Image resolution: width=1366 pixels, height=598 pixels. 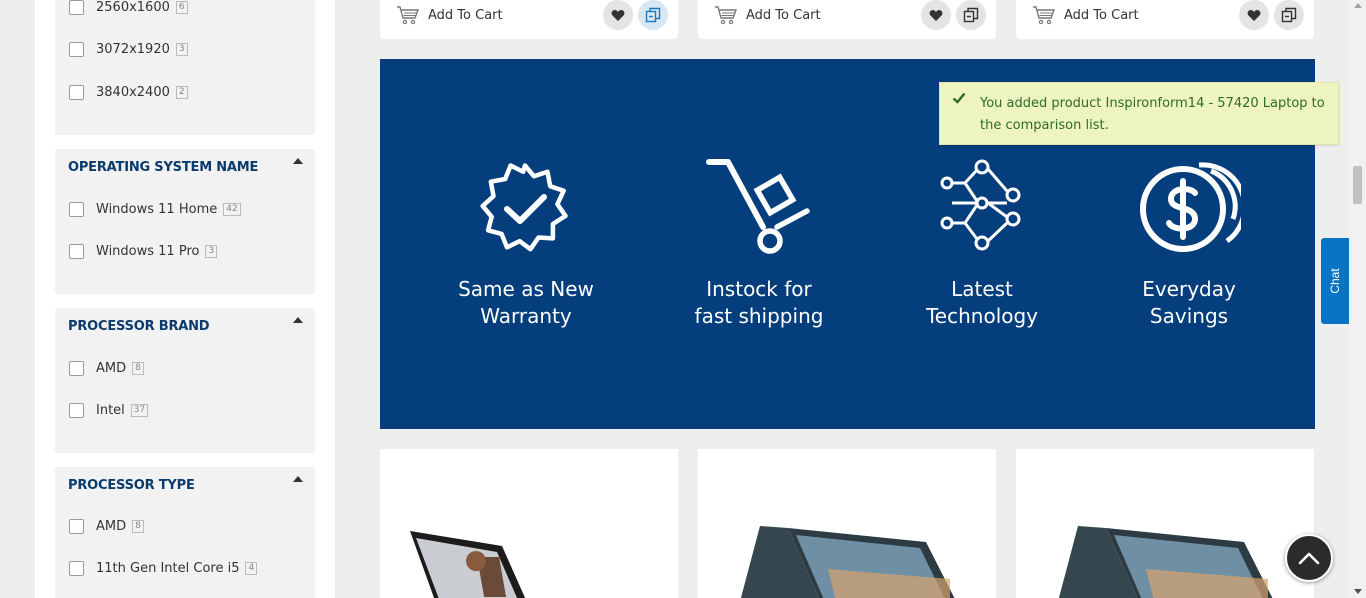 What do you see at coordinates (980, 205) in the screenshot?
I see `network-icon` at bounding box center [980, 205].